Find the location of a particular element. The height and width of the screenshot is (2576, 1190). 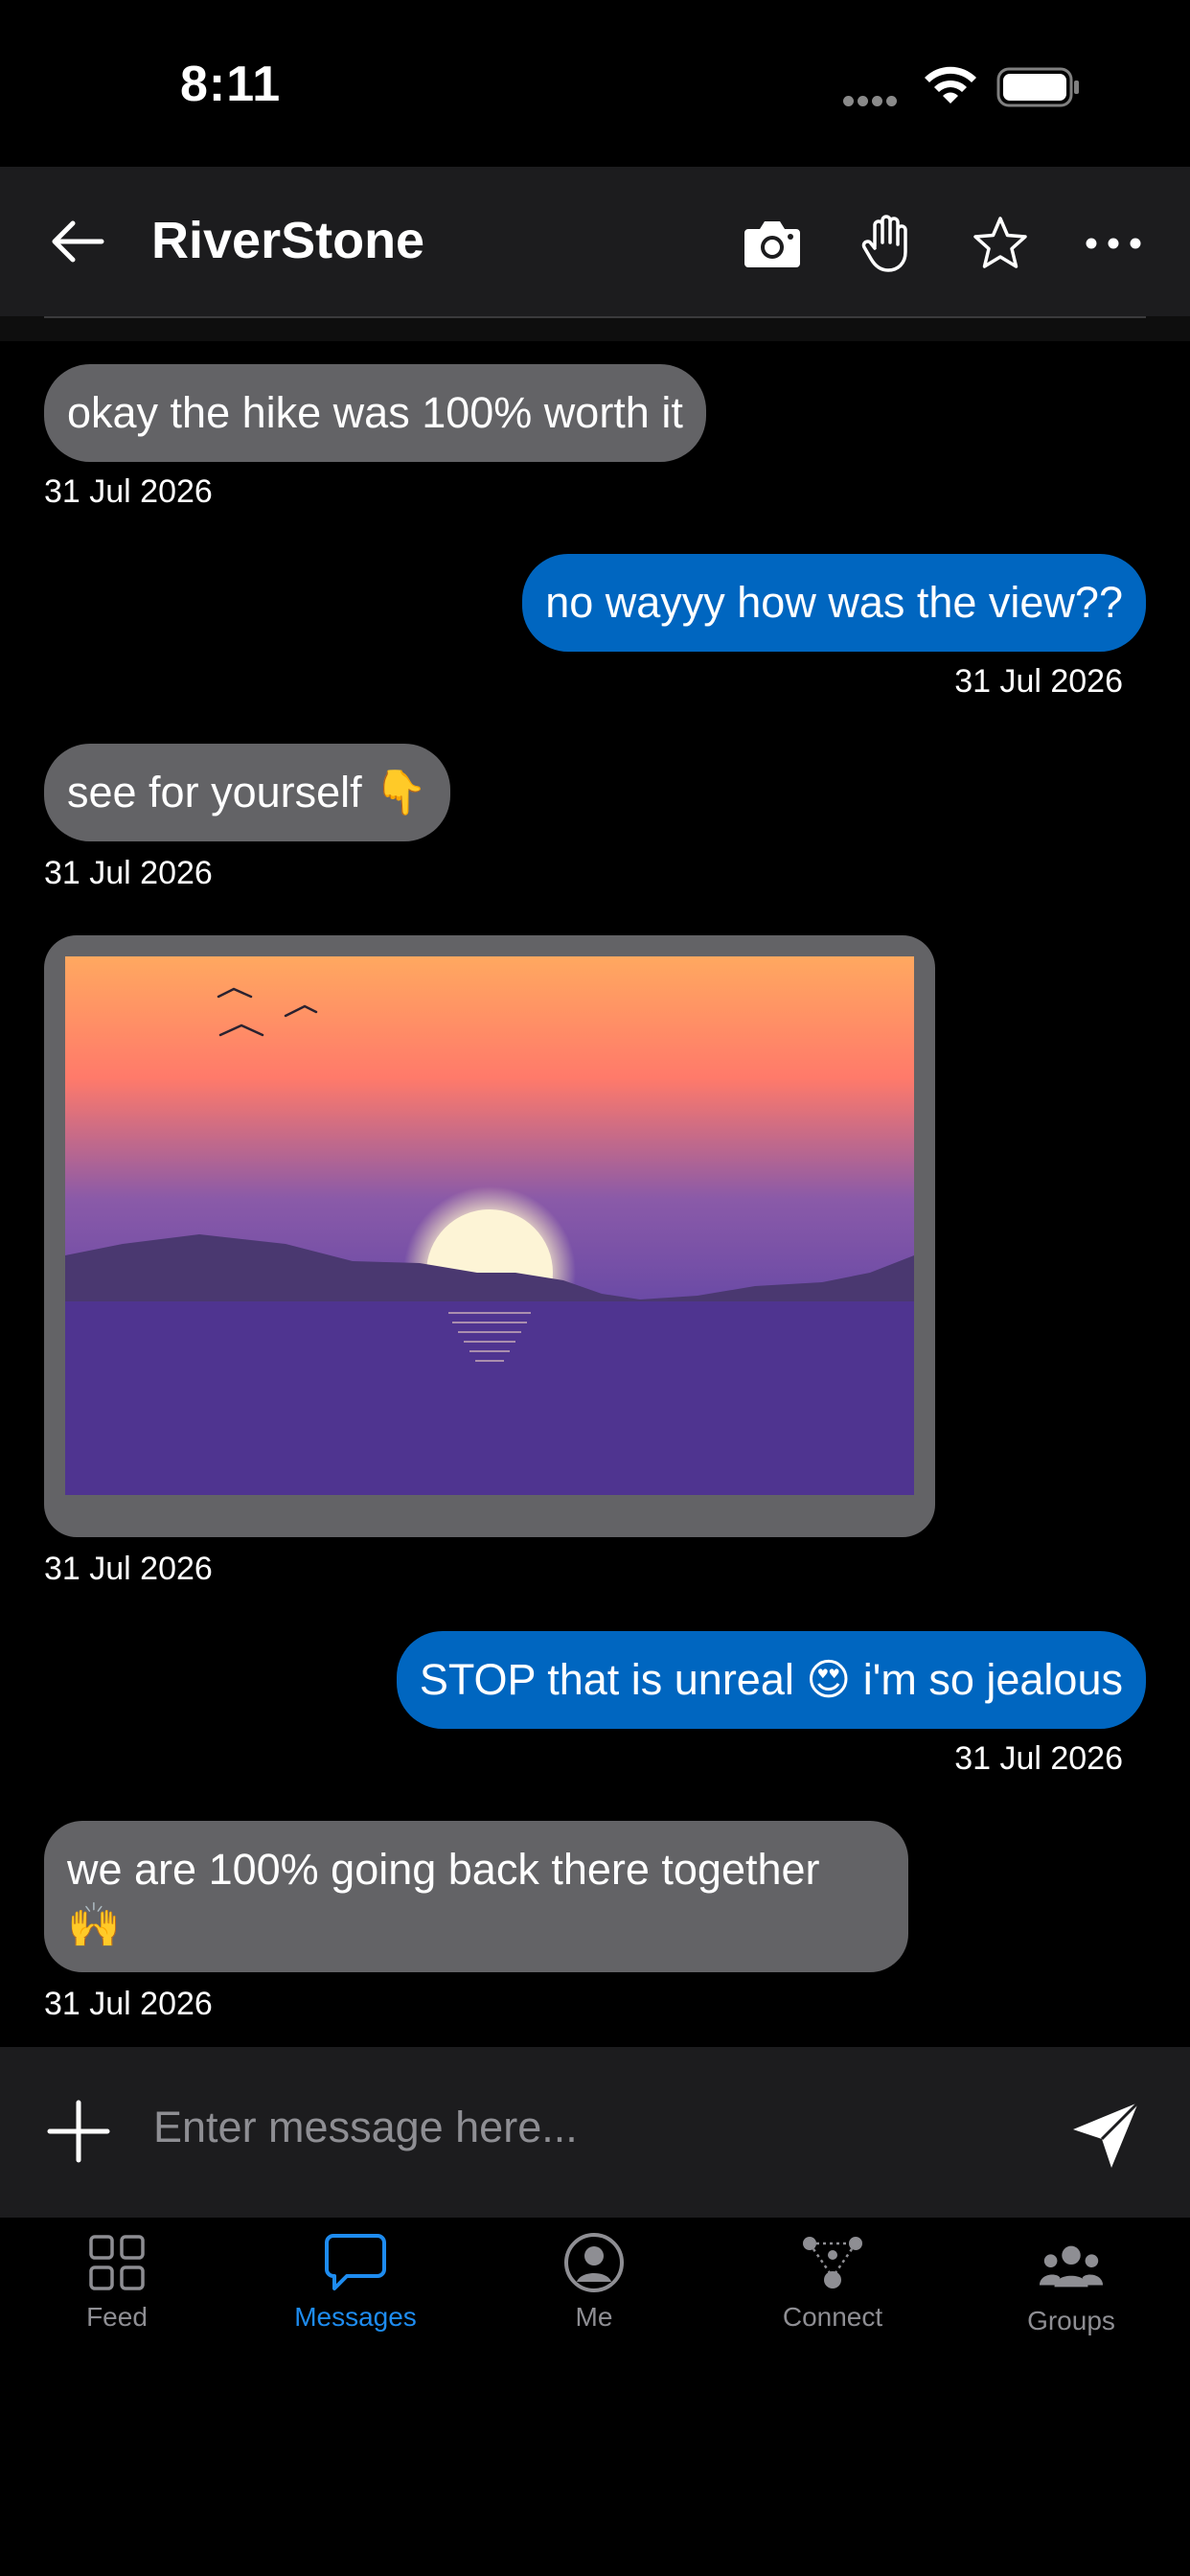

message-text: no wayyy how was the view?? is located at coordinates (834, 602).